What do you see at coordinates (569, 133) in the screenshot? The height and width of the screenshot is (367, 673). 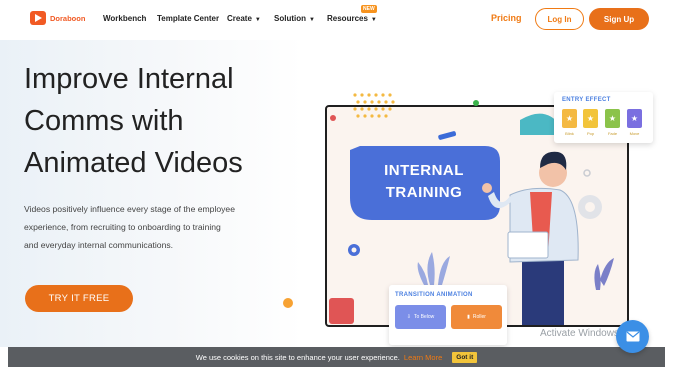 I see `effect-label: Blink` at bounding box center [569, 133].